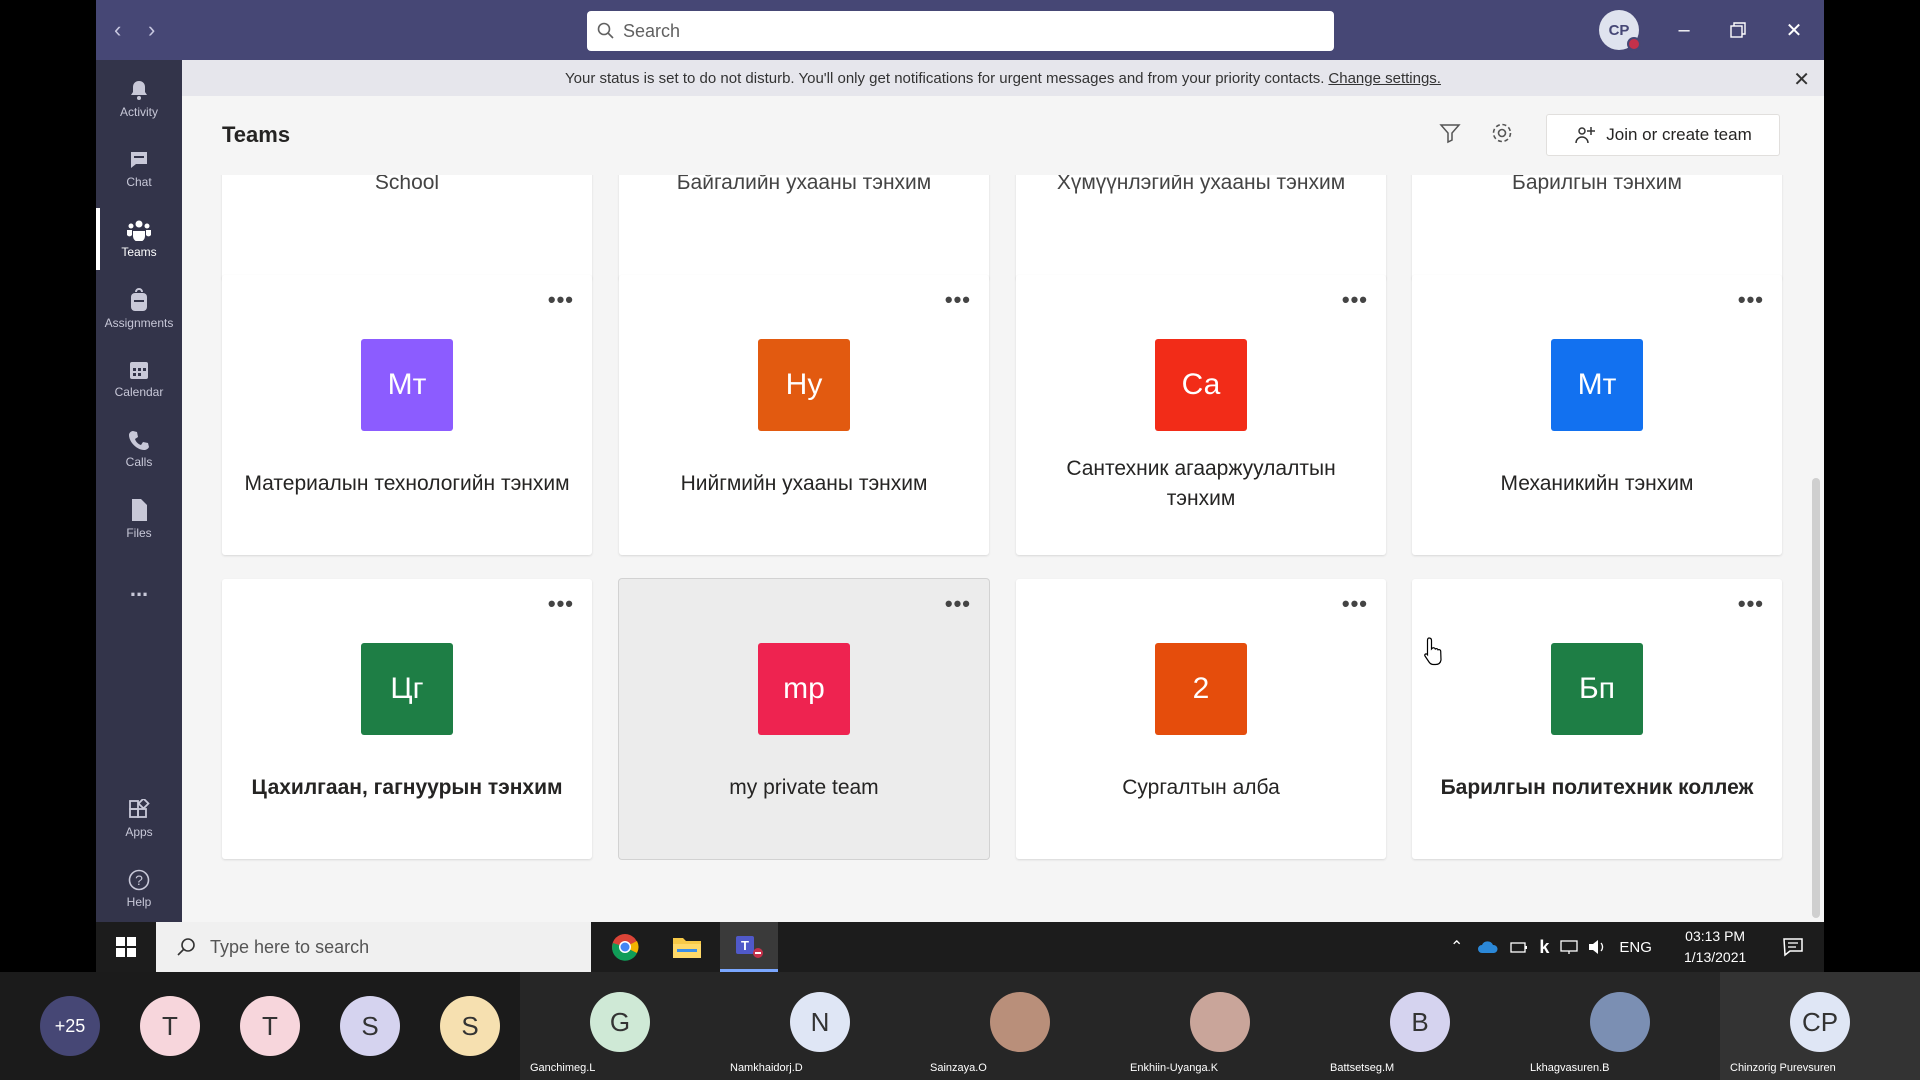  Describe the element at coordinates (139, 819) in the screenshot. I see `rail-item-apps: Apps` at that location.